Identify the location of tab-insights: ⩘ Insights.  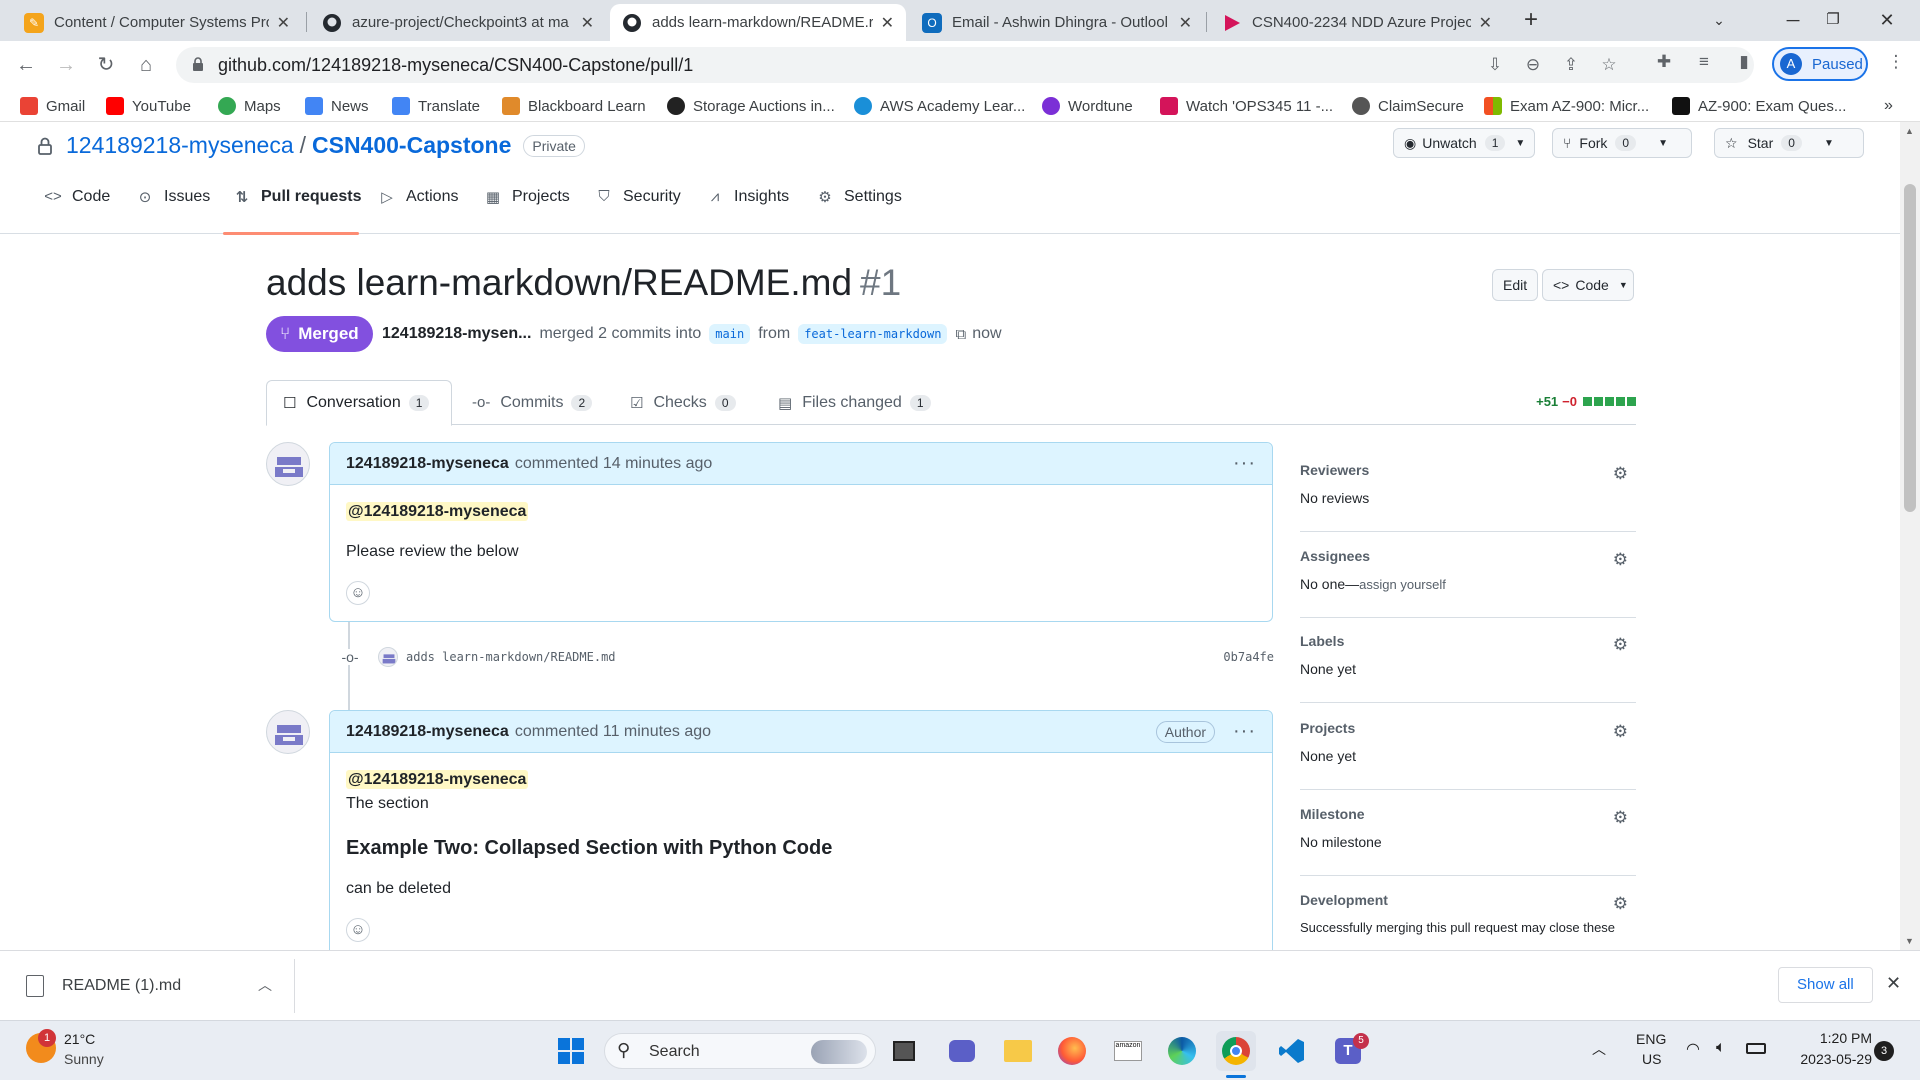
(747, 197).